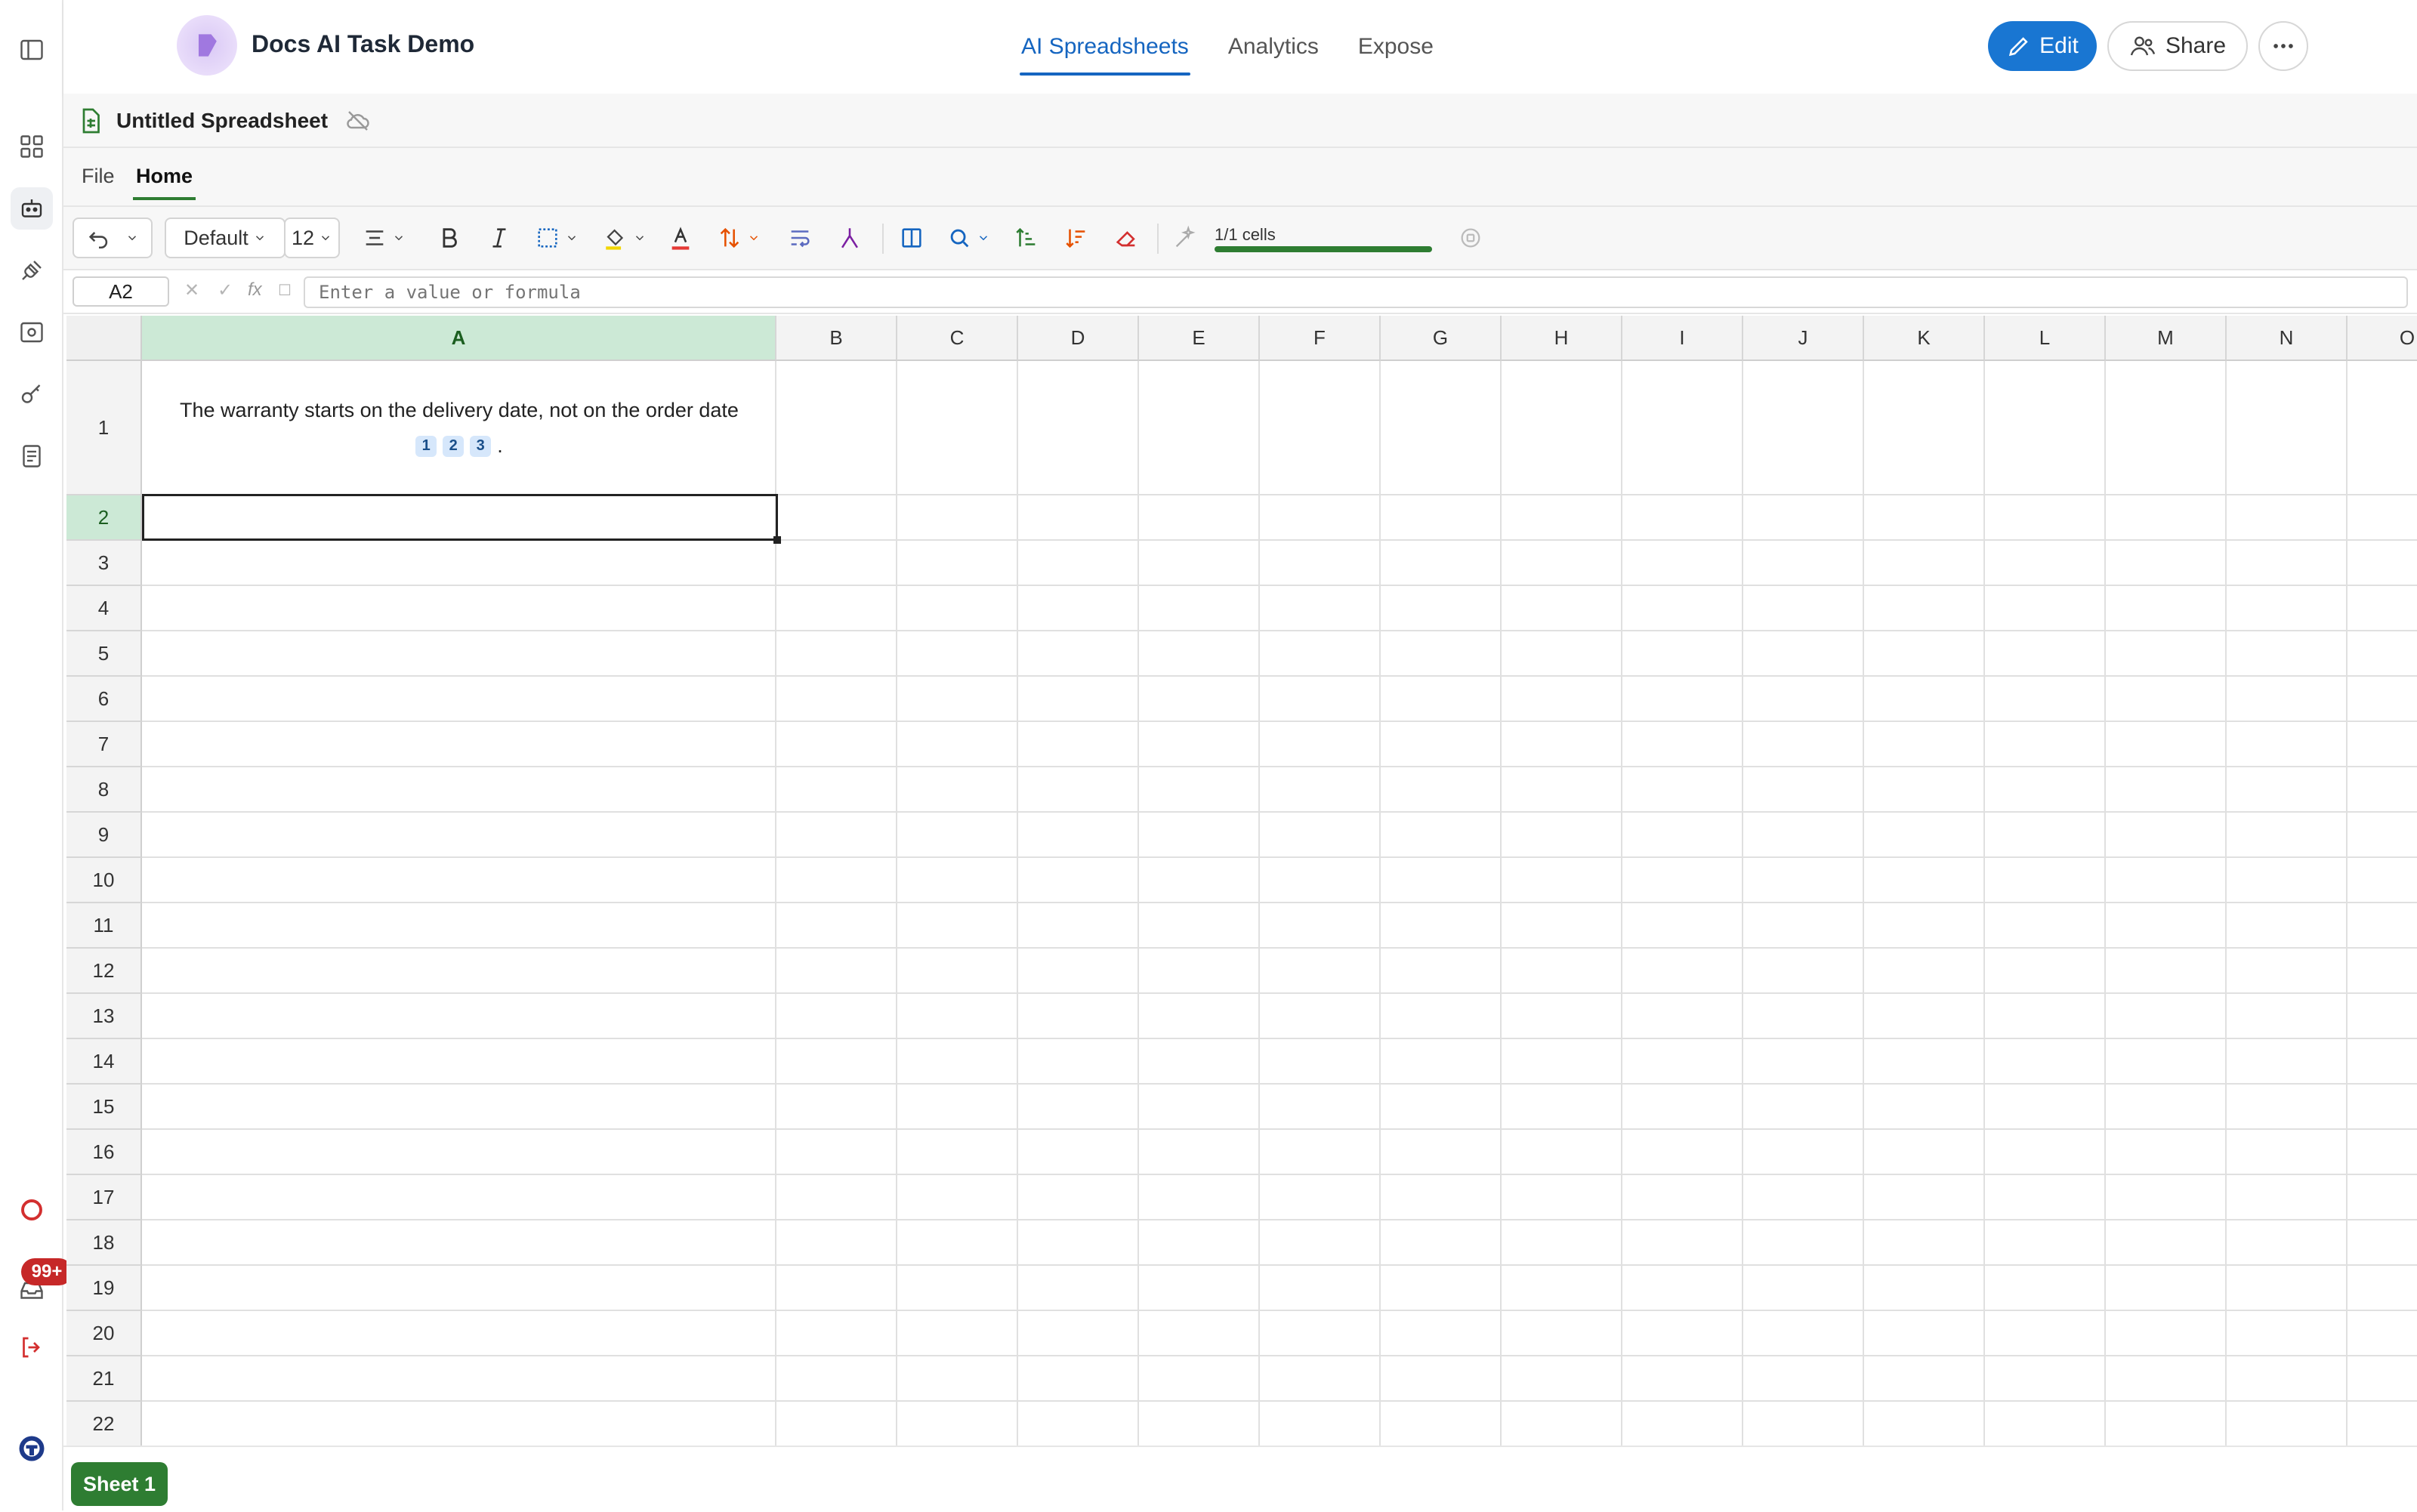  Describe the element at coordinates (32, 1448) in the screenshot. I see `user-avatar` at that location.